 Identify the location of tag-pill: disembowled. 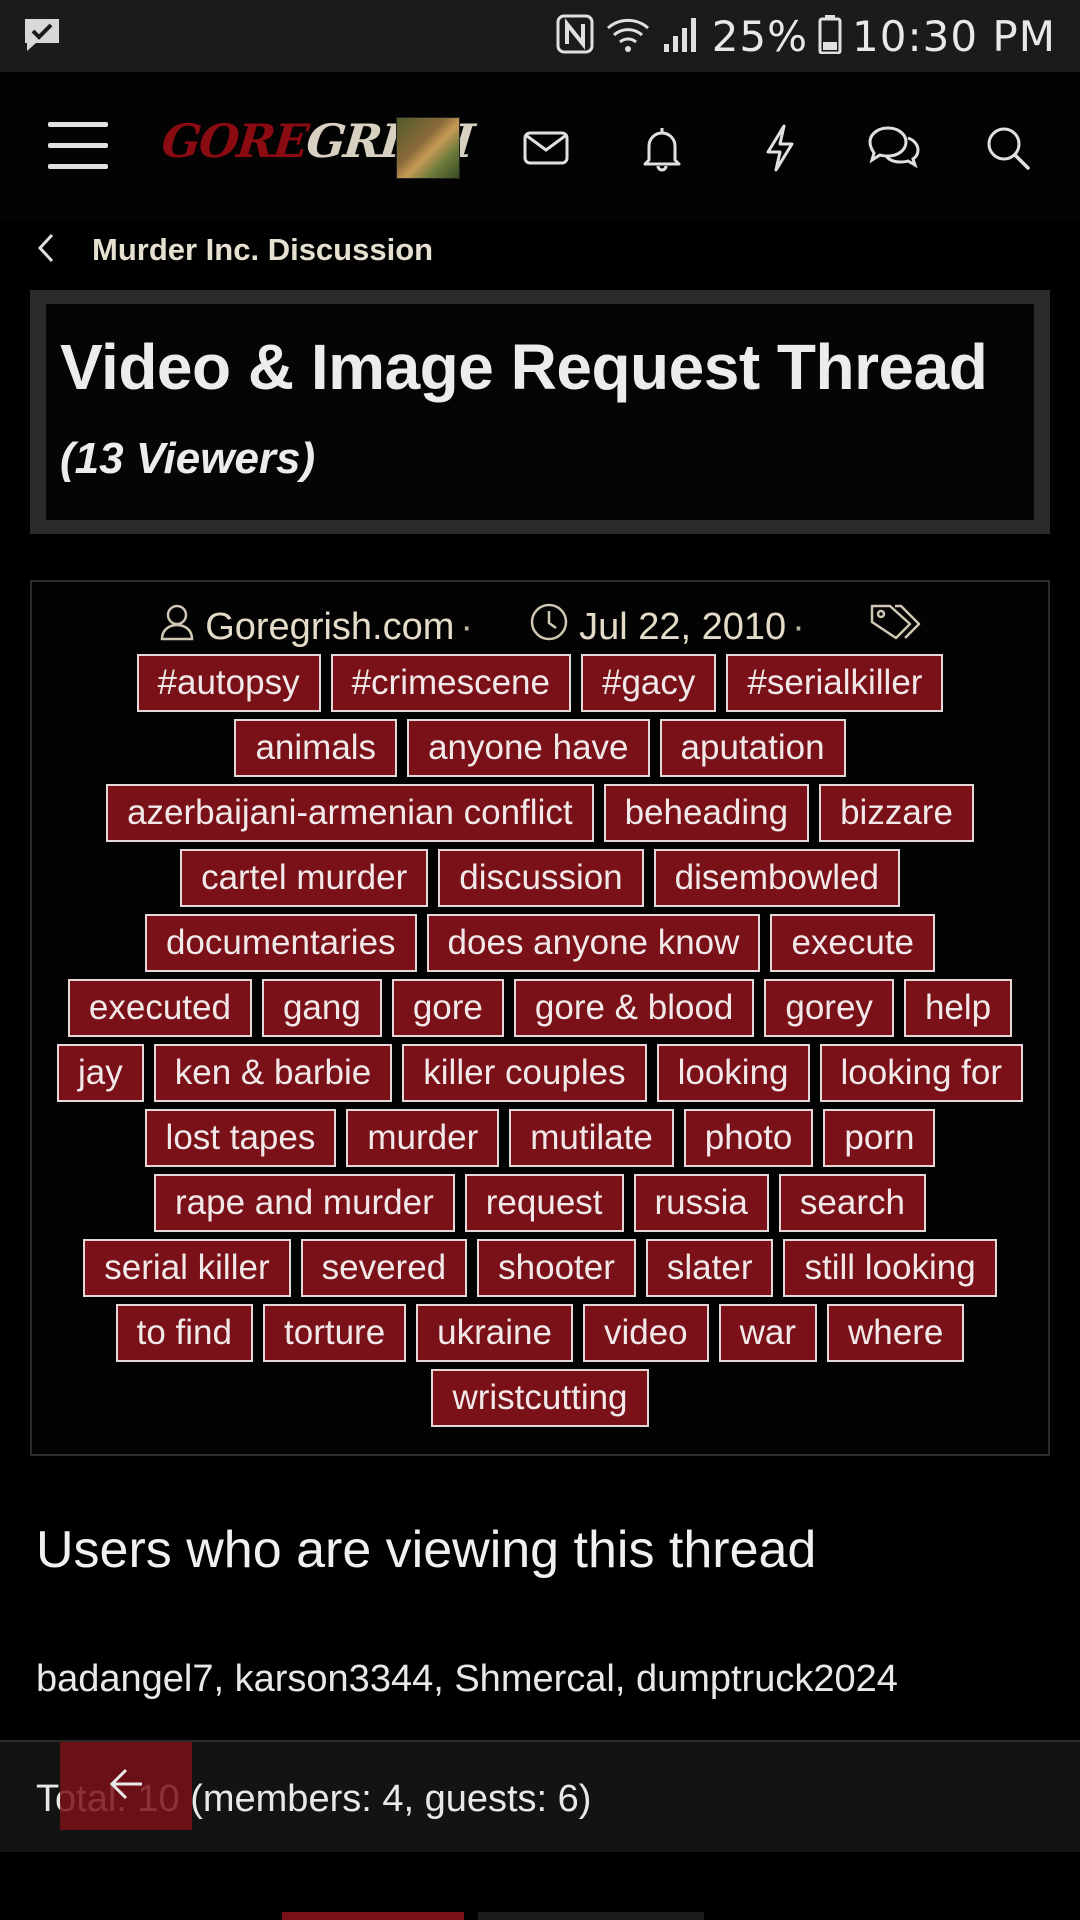
(776, 878).